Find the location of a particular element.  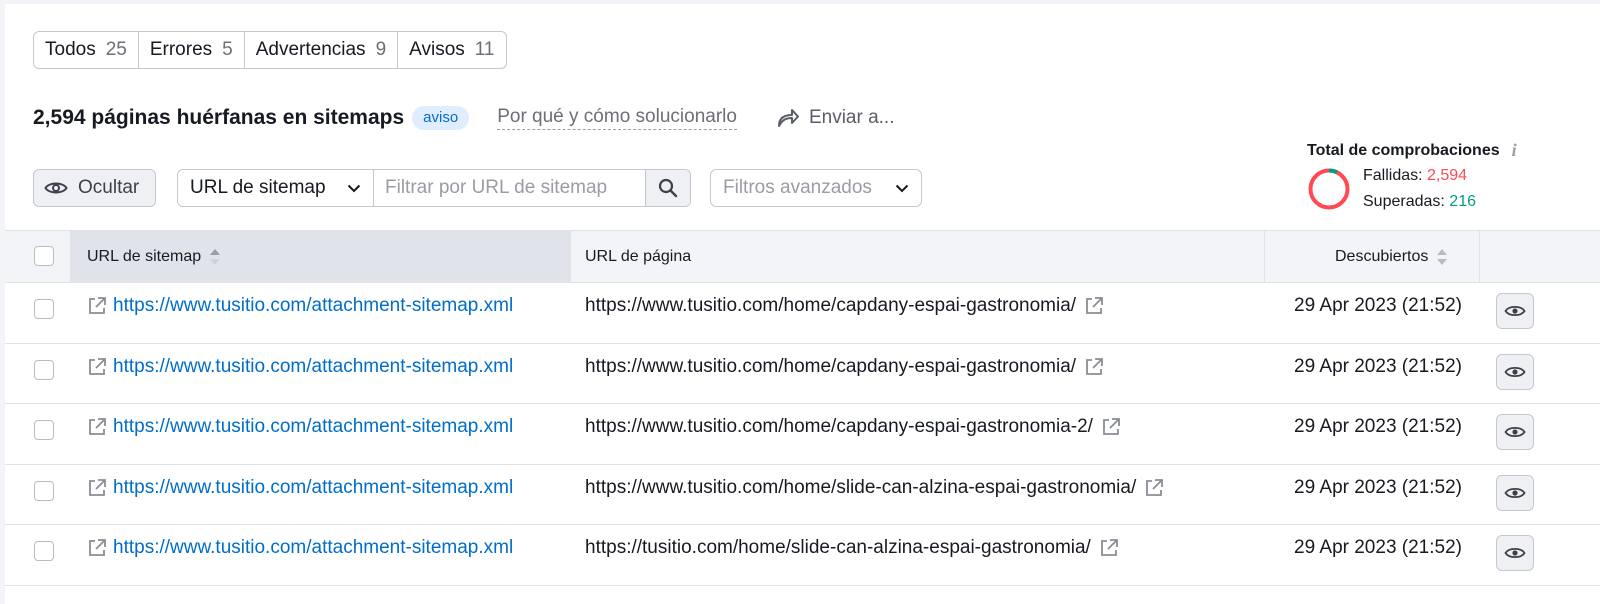

howto-link: Por qué y cómo solucionarlo is located at coordinates (617, 118).